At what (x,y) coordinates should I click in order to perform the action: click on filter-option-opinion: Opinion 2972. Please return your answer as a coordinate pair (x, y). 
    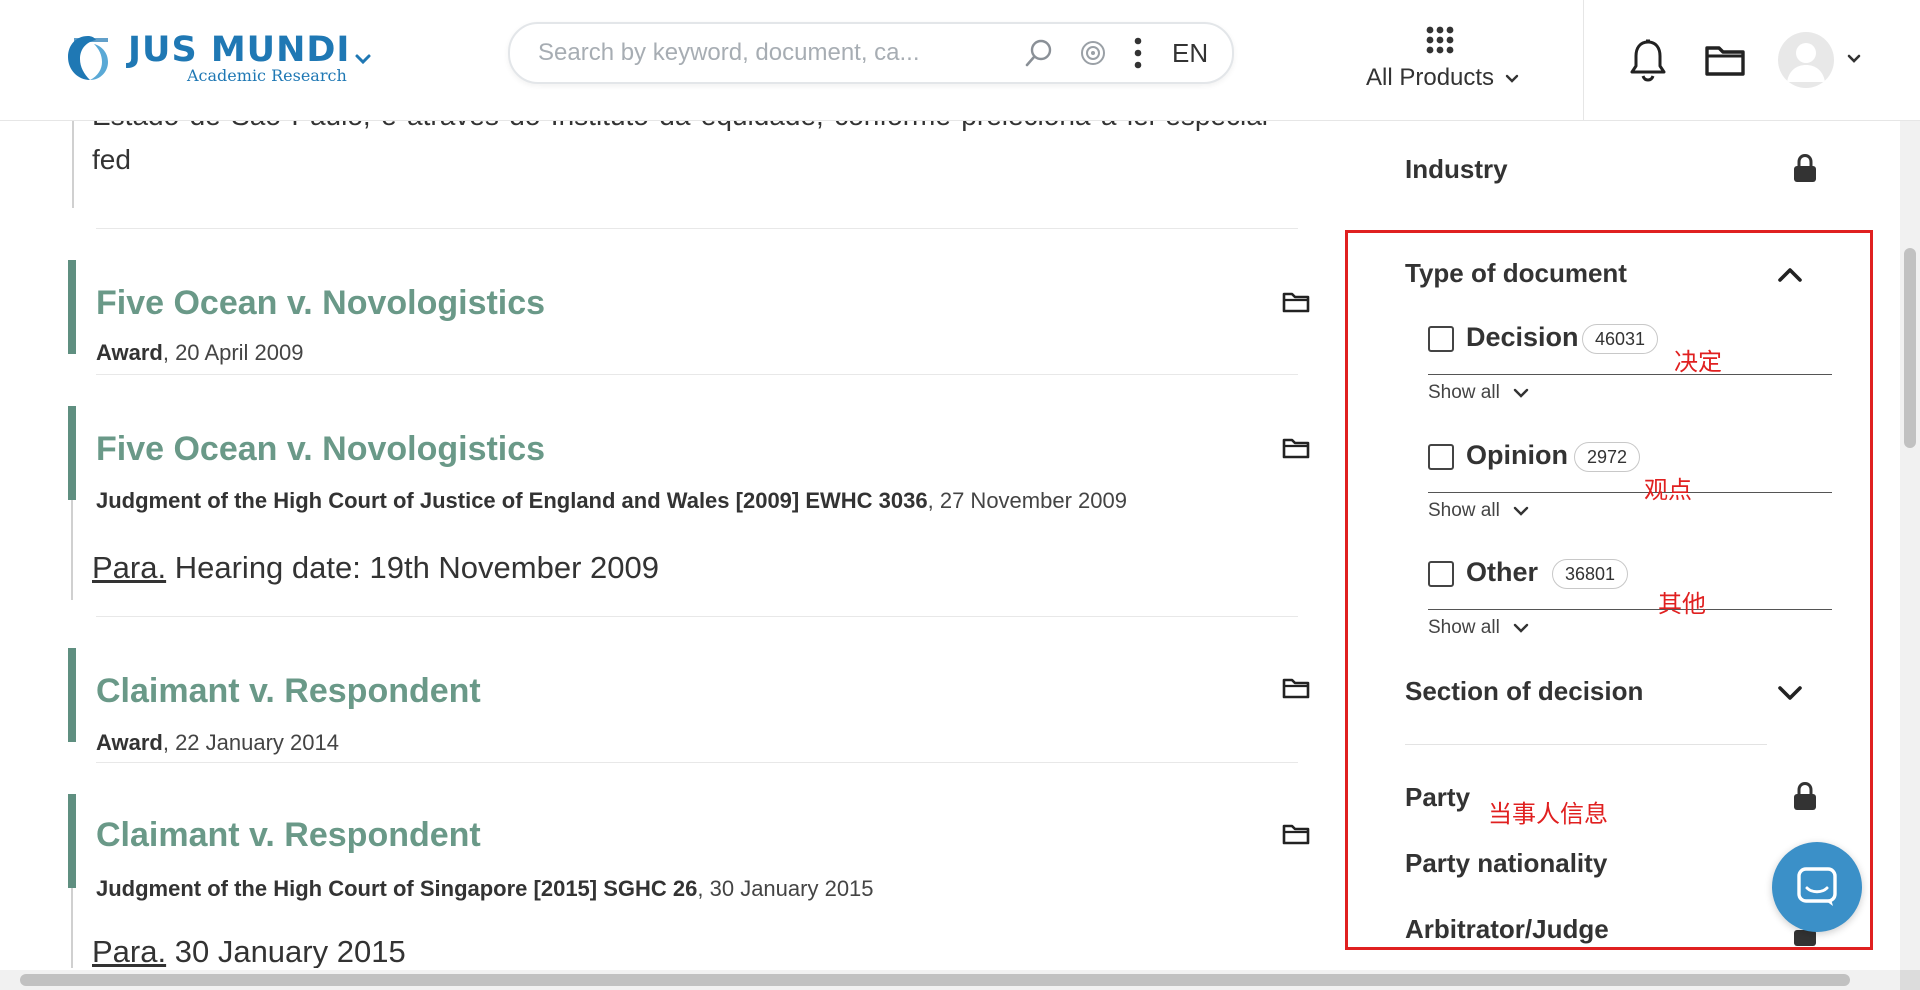
    Looking at the image, I should click on (1630, 466).